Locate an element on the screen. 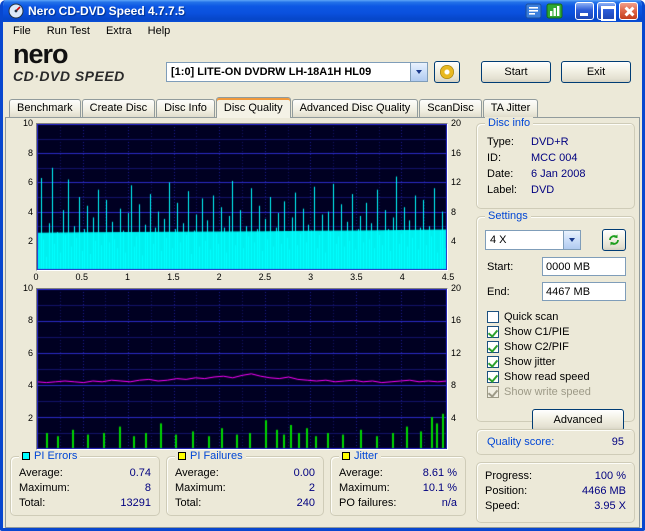  menu-run-test: Run Test is located at coordinates (68, 31).